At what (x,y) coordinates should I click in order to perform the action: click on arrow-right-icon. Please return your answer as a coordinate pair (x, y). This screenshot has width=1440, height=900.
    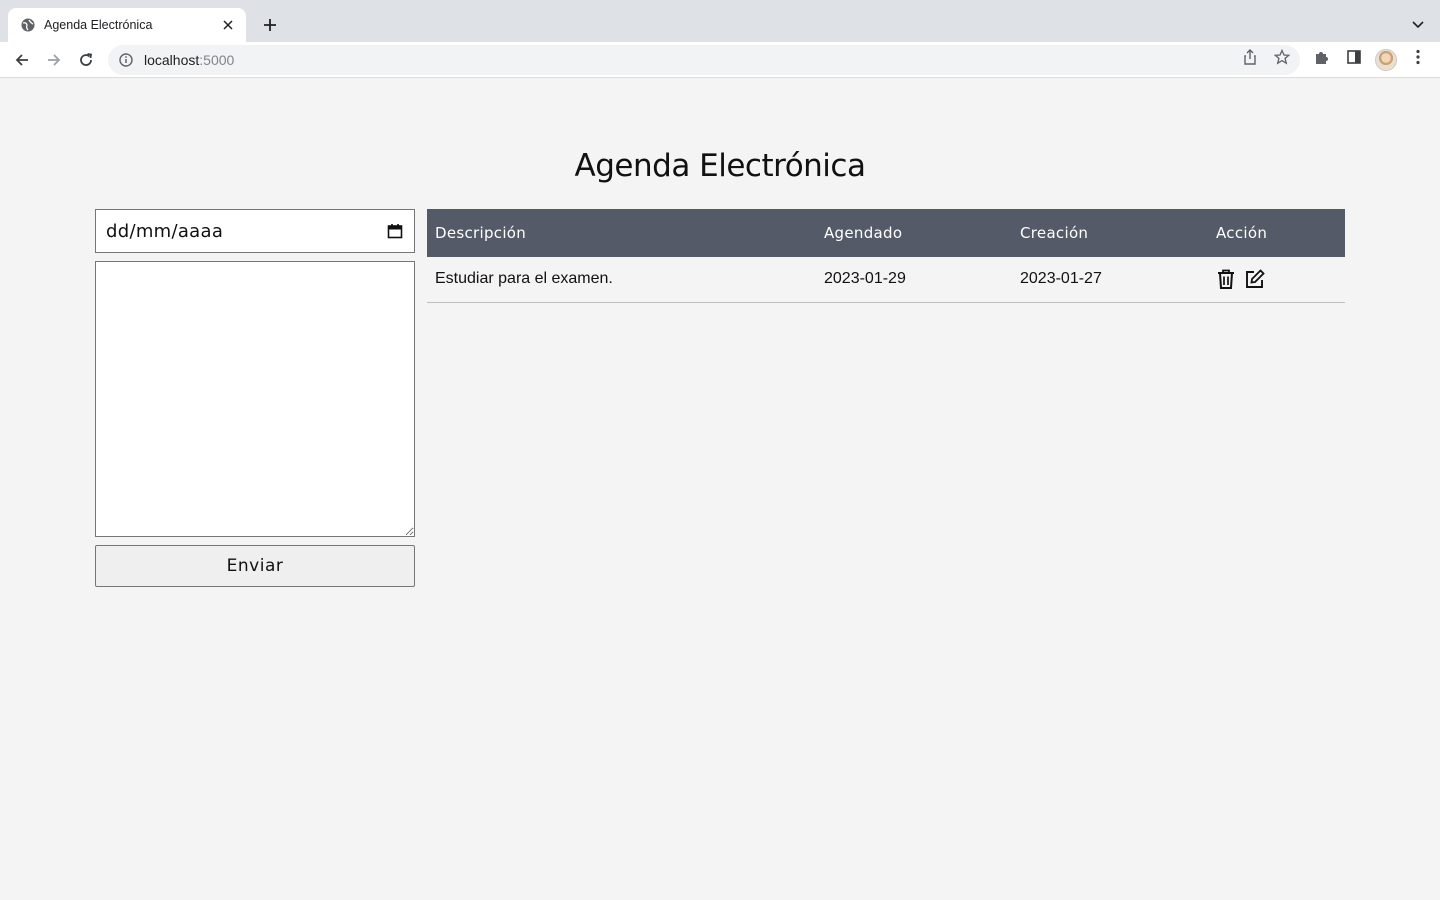
    Looking at the image, I should click on (54, 60).